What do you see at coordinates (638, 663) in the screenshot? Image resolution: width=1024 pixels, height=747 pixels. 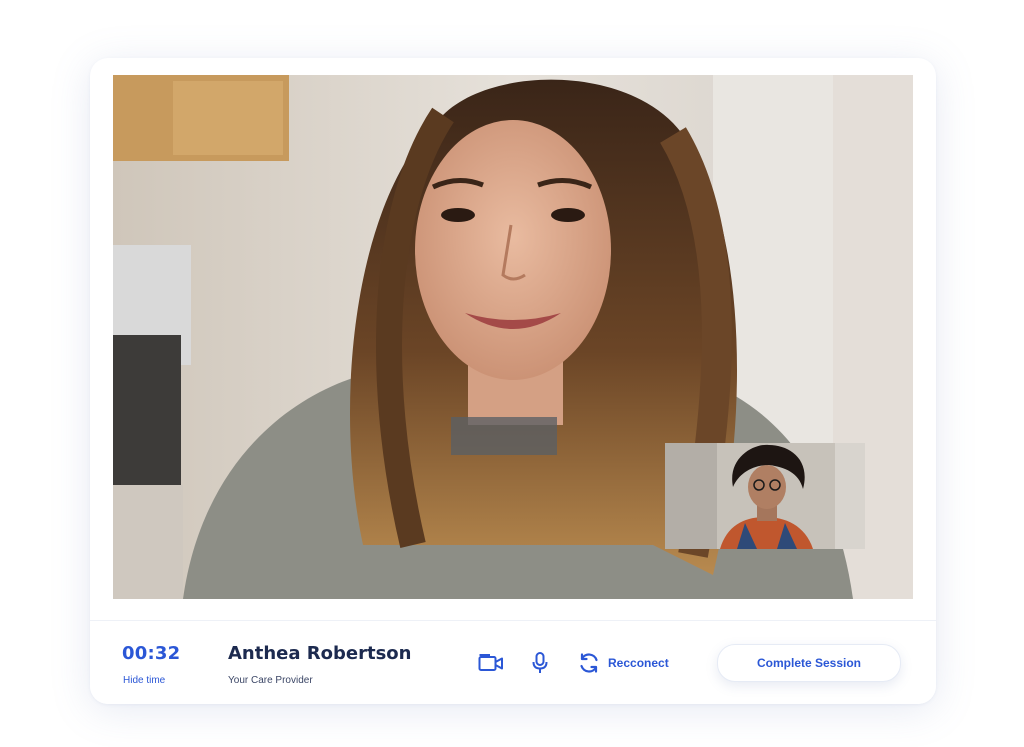 I see `reconnect-label: Recconect` at bounding box center [638, 663].